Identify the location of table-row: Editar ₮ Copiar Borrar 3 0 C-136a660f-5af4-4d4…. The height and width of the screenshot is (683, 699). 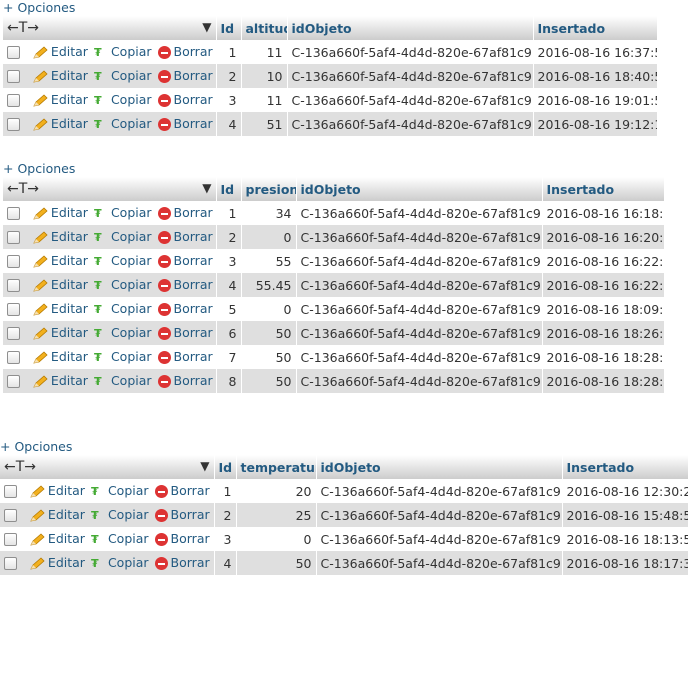
(344, 539).